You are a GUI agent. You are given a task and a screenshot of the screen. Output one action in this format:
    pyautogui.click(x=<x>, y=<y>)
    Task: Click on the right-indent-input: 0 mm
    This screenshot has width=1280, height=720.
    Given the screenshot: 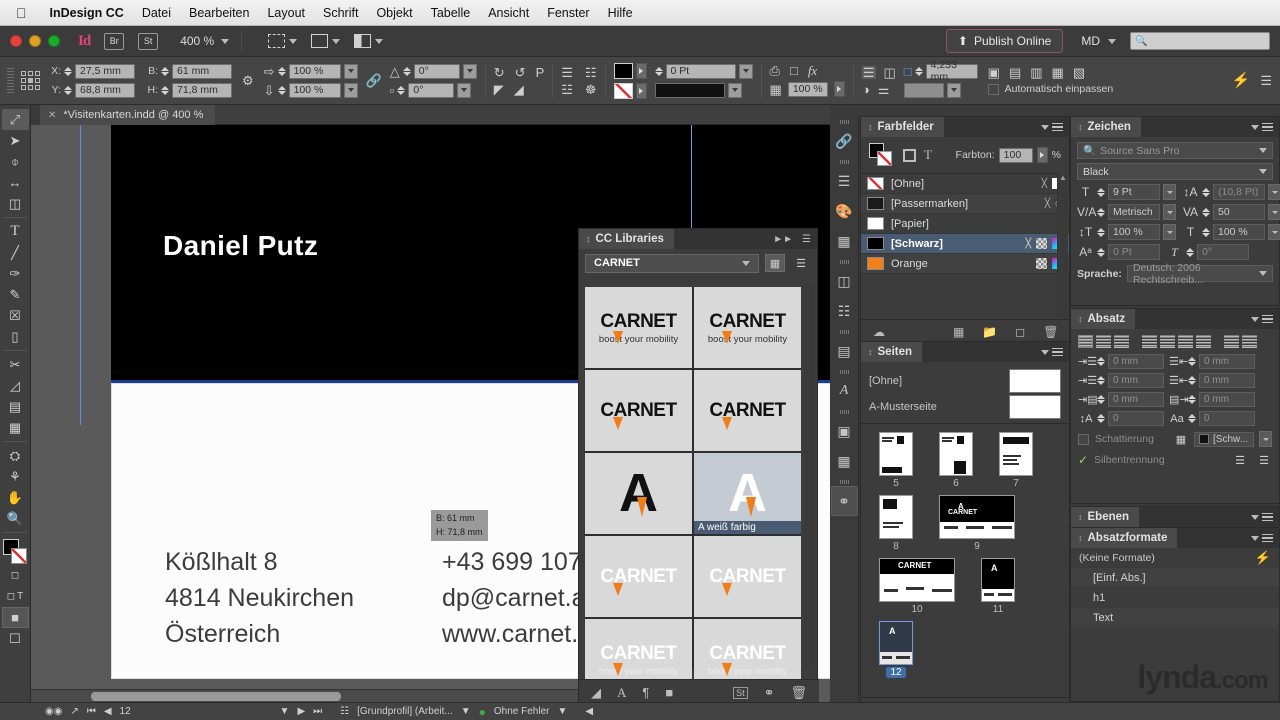 What is the action you would take?
    pyautogui.click(x=1227, y=361)
    